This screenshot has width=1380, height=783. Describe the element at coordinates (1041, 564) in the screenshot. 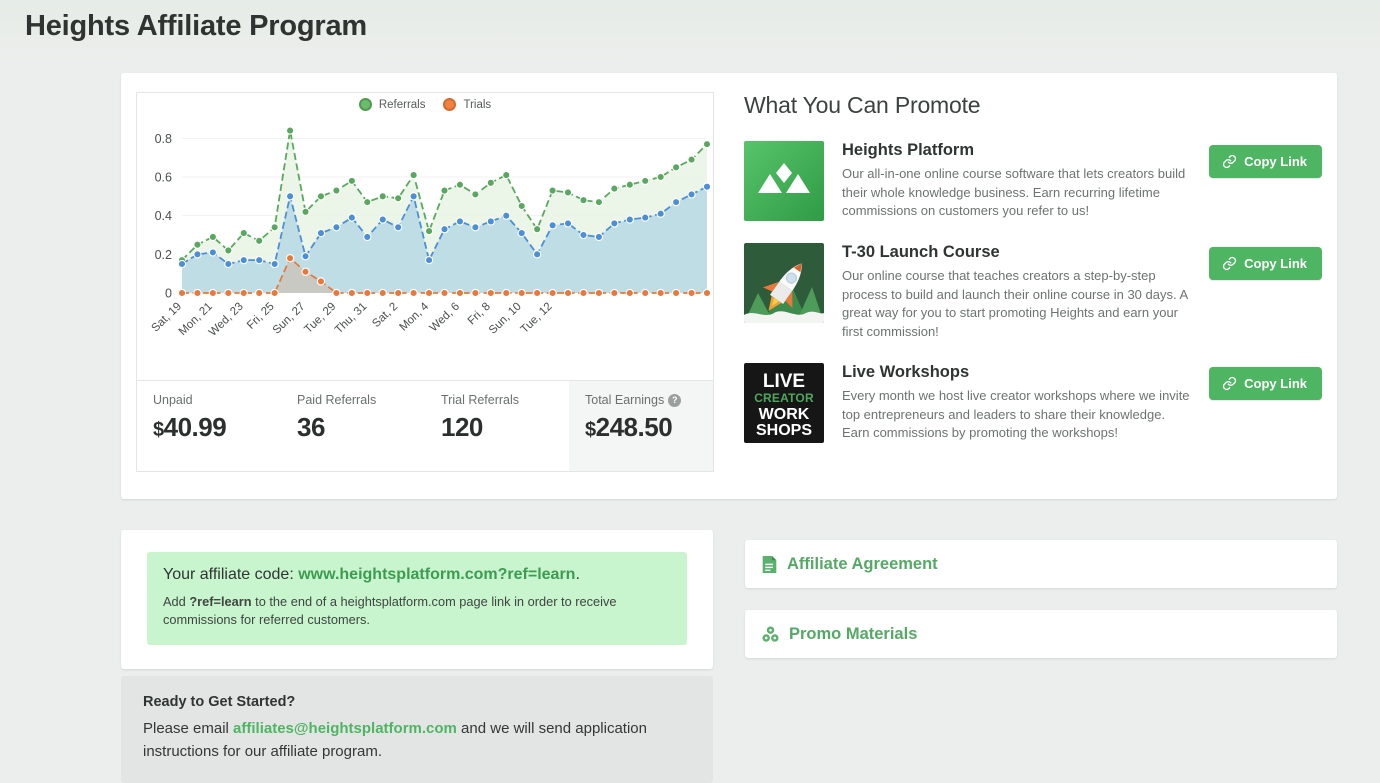

I see `affiliate-agreement-card: Affiliate Agreement` at that location.